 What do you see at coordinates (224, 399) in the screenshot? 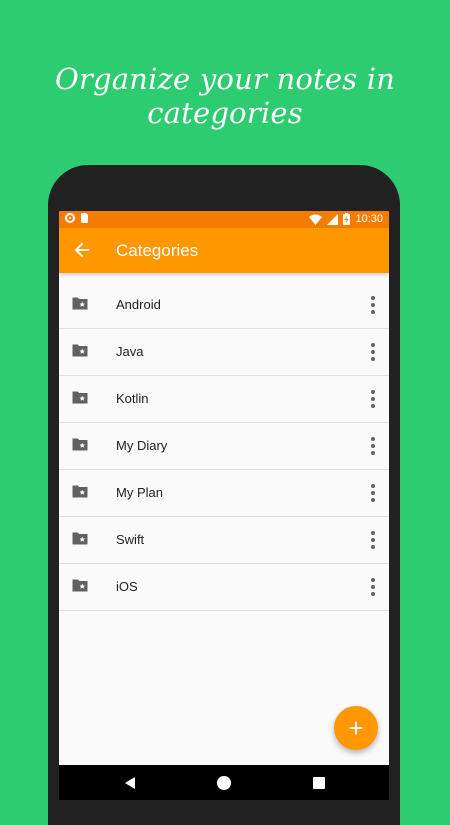
I see `category-item-kotlin: Kotlin` at bounding box center [224, 399].